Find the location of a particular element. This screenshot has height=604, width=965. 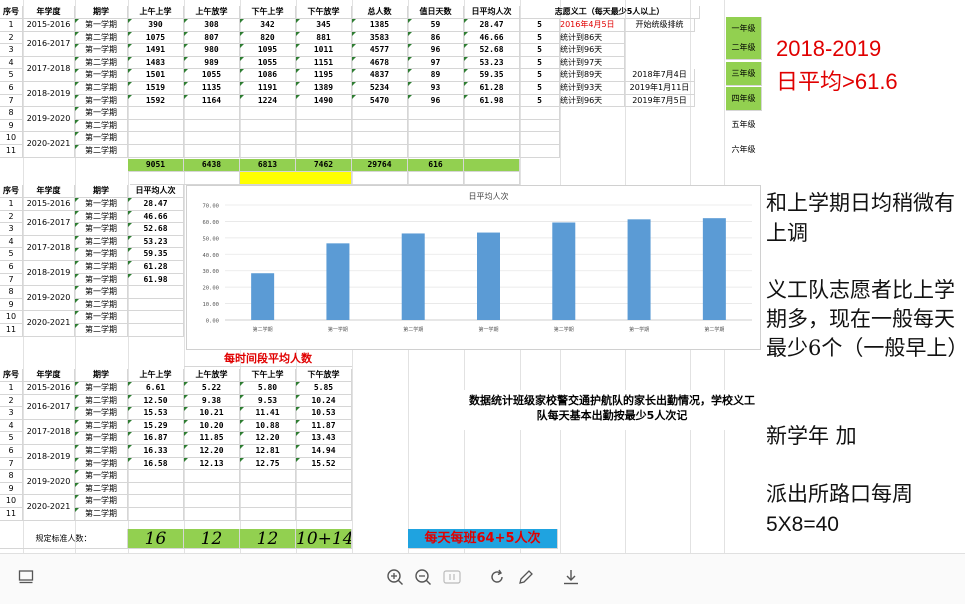

rotate-icon is located at coordinates (497, 577).